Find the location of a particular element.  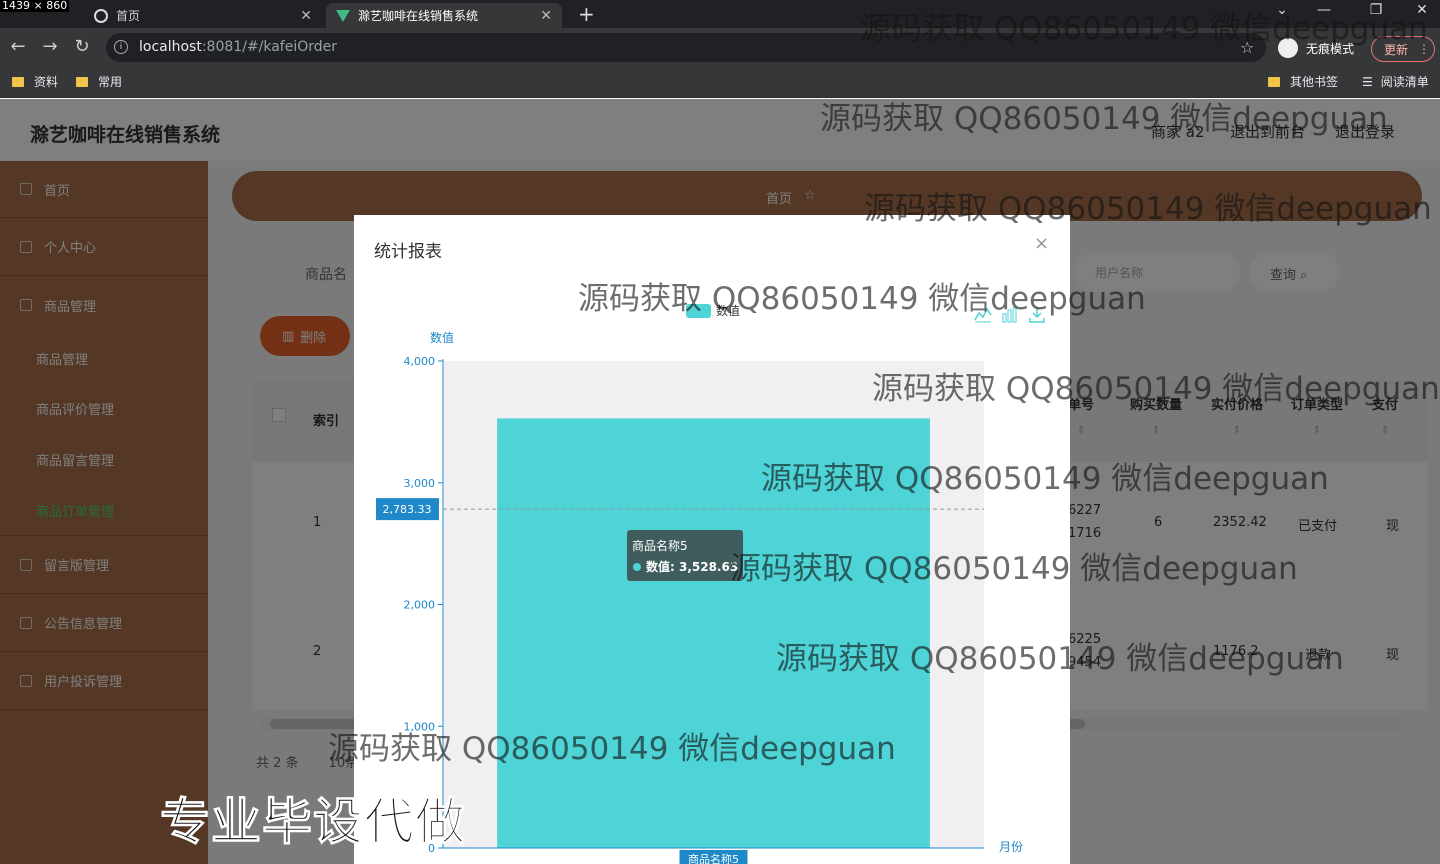

y-axis-title: 数值 is located at coordinates (442, 337).